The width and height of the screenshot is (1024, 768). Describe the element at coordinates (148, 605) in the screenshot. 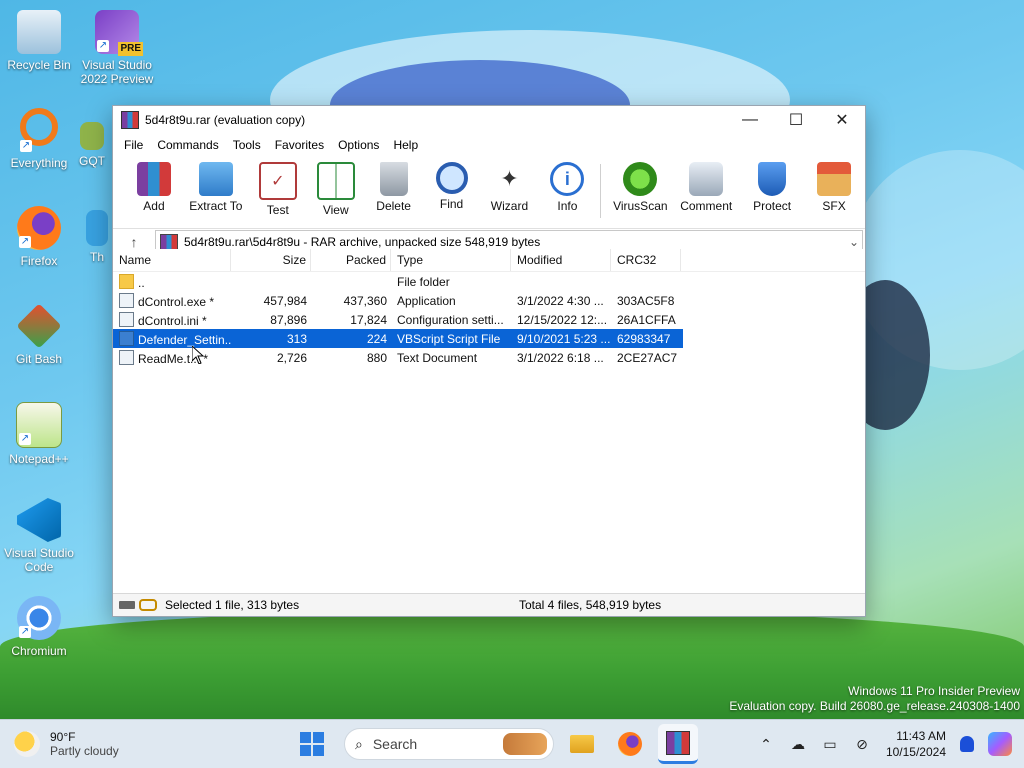

I see `key-icon` at that location.